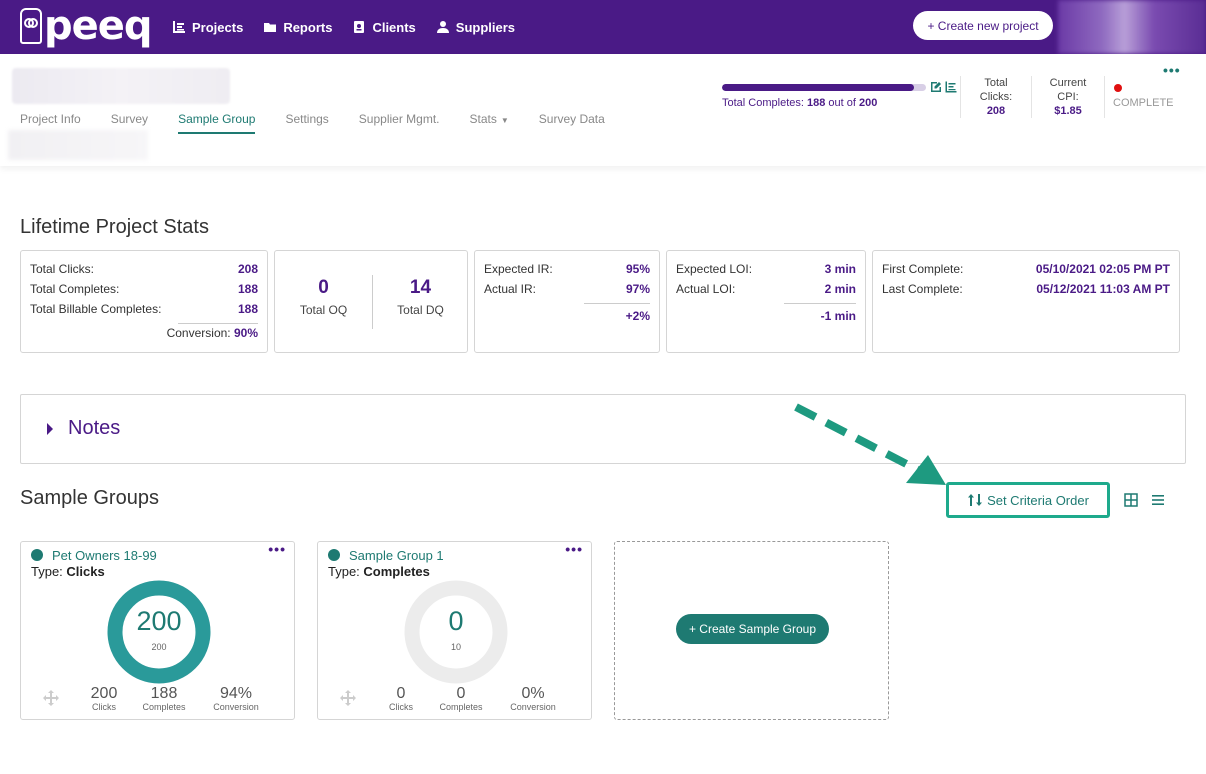  I want to click on conversion-label: Conversion:, so click(198, 333).